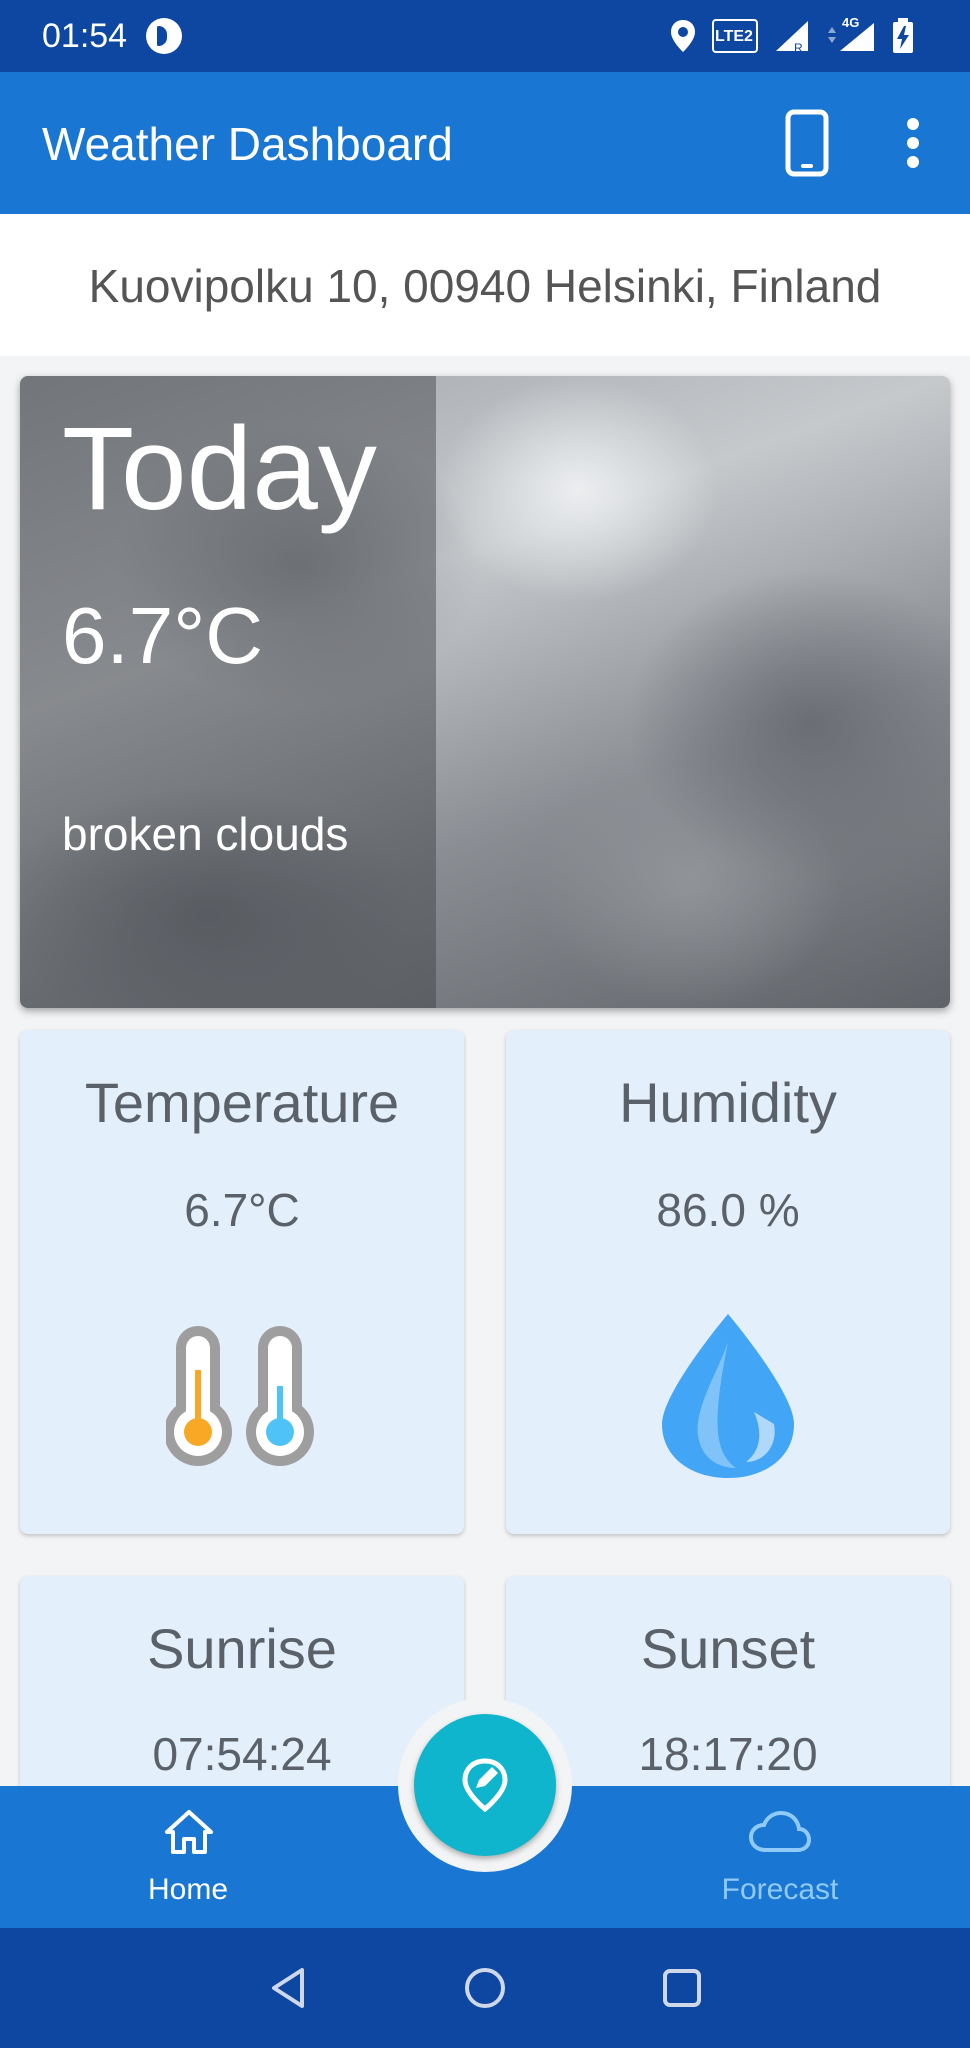  Describe the element at coordinates (242, 1210) in the screenshot. I see `temperature-value: 6.7°C` at that location.